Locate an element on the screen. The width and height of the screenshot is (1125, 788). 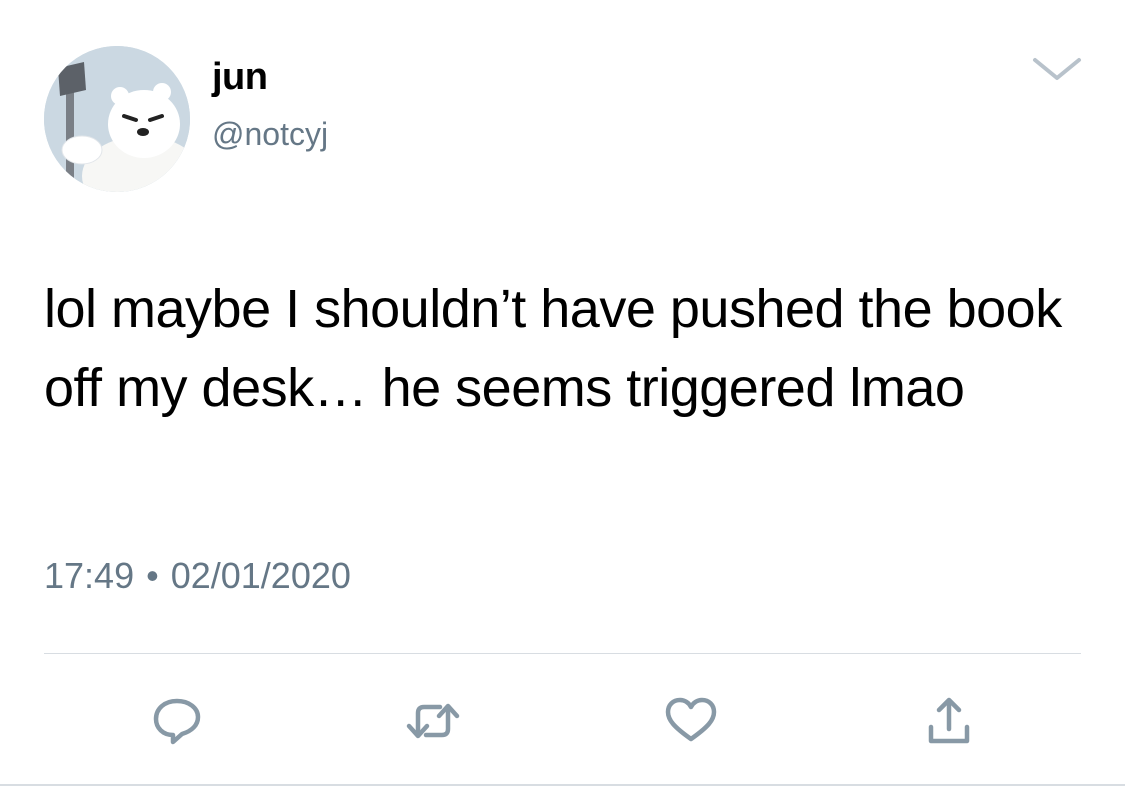
reply-button is located at coordinates (177, 721).